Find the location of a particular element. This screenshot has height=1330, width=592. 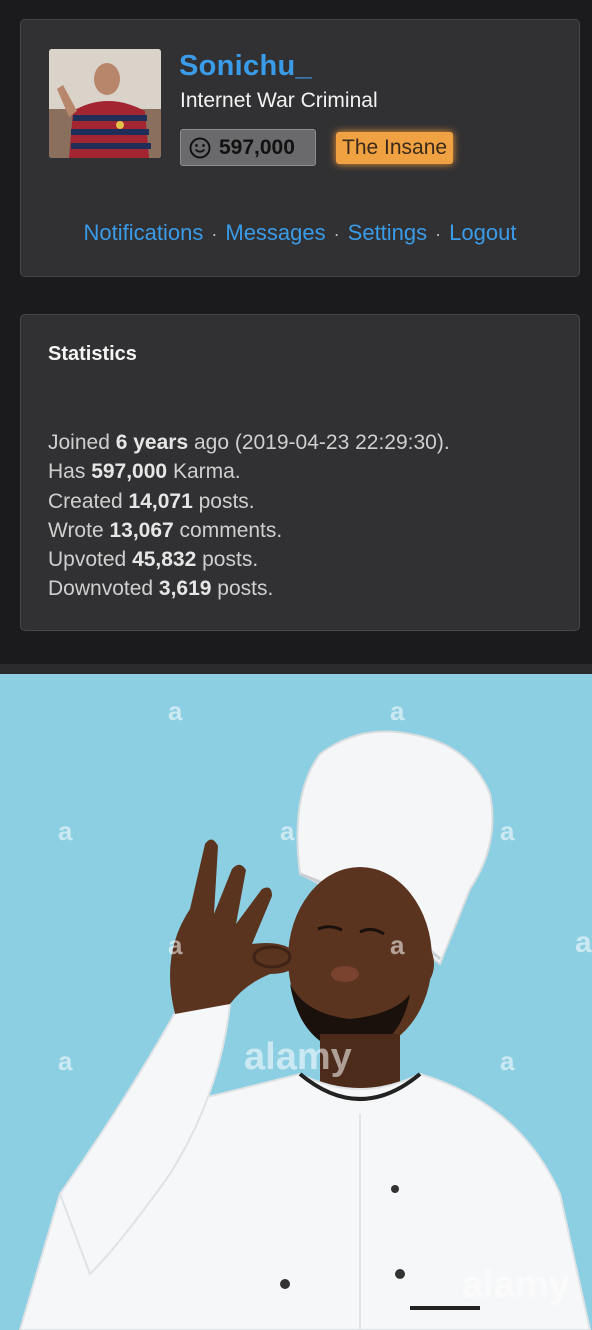

stat-upvoted: Upvoted 45,832 posts. is located at coordinates (153, 560).